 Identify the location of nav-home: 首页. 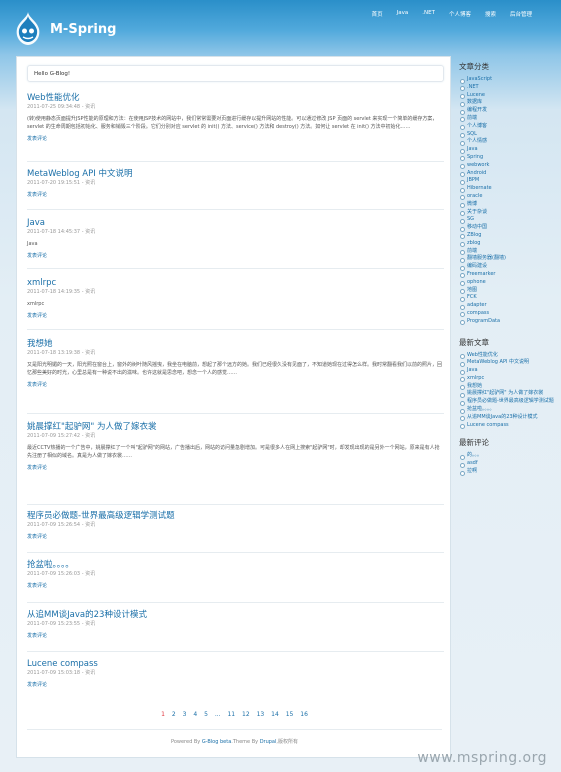
(377, 14).